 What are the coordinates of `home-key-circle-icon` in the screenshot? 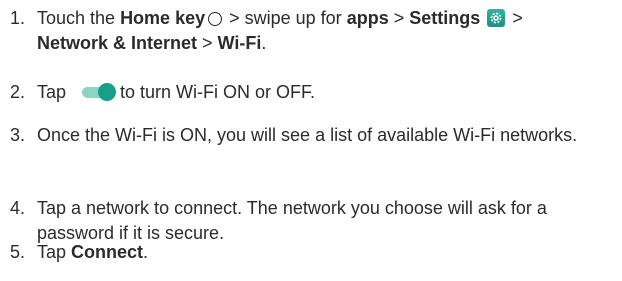 It's located at (215, 19).